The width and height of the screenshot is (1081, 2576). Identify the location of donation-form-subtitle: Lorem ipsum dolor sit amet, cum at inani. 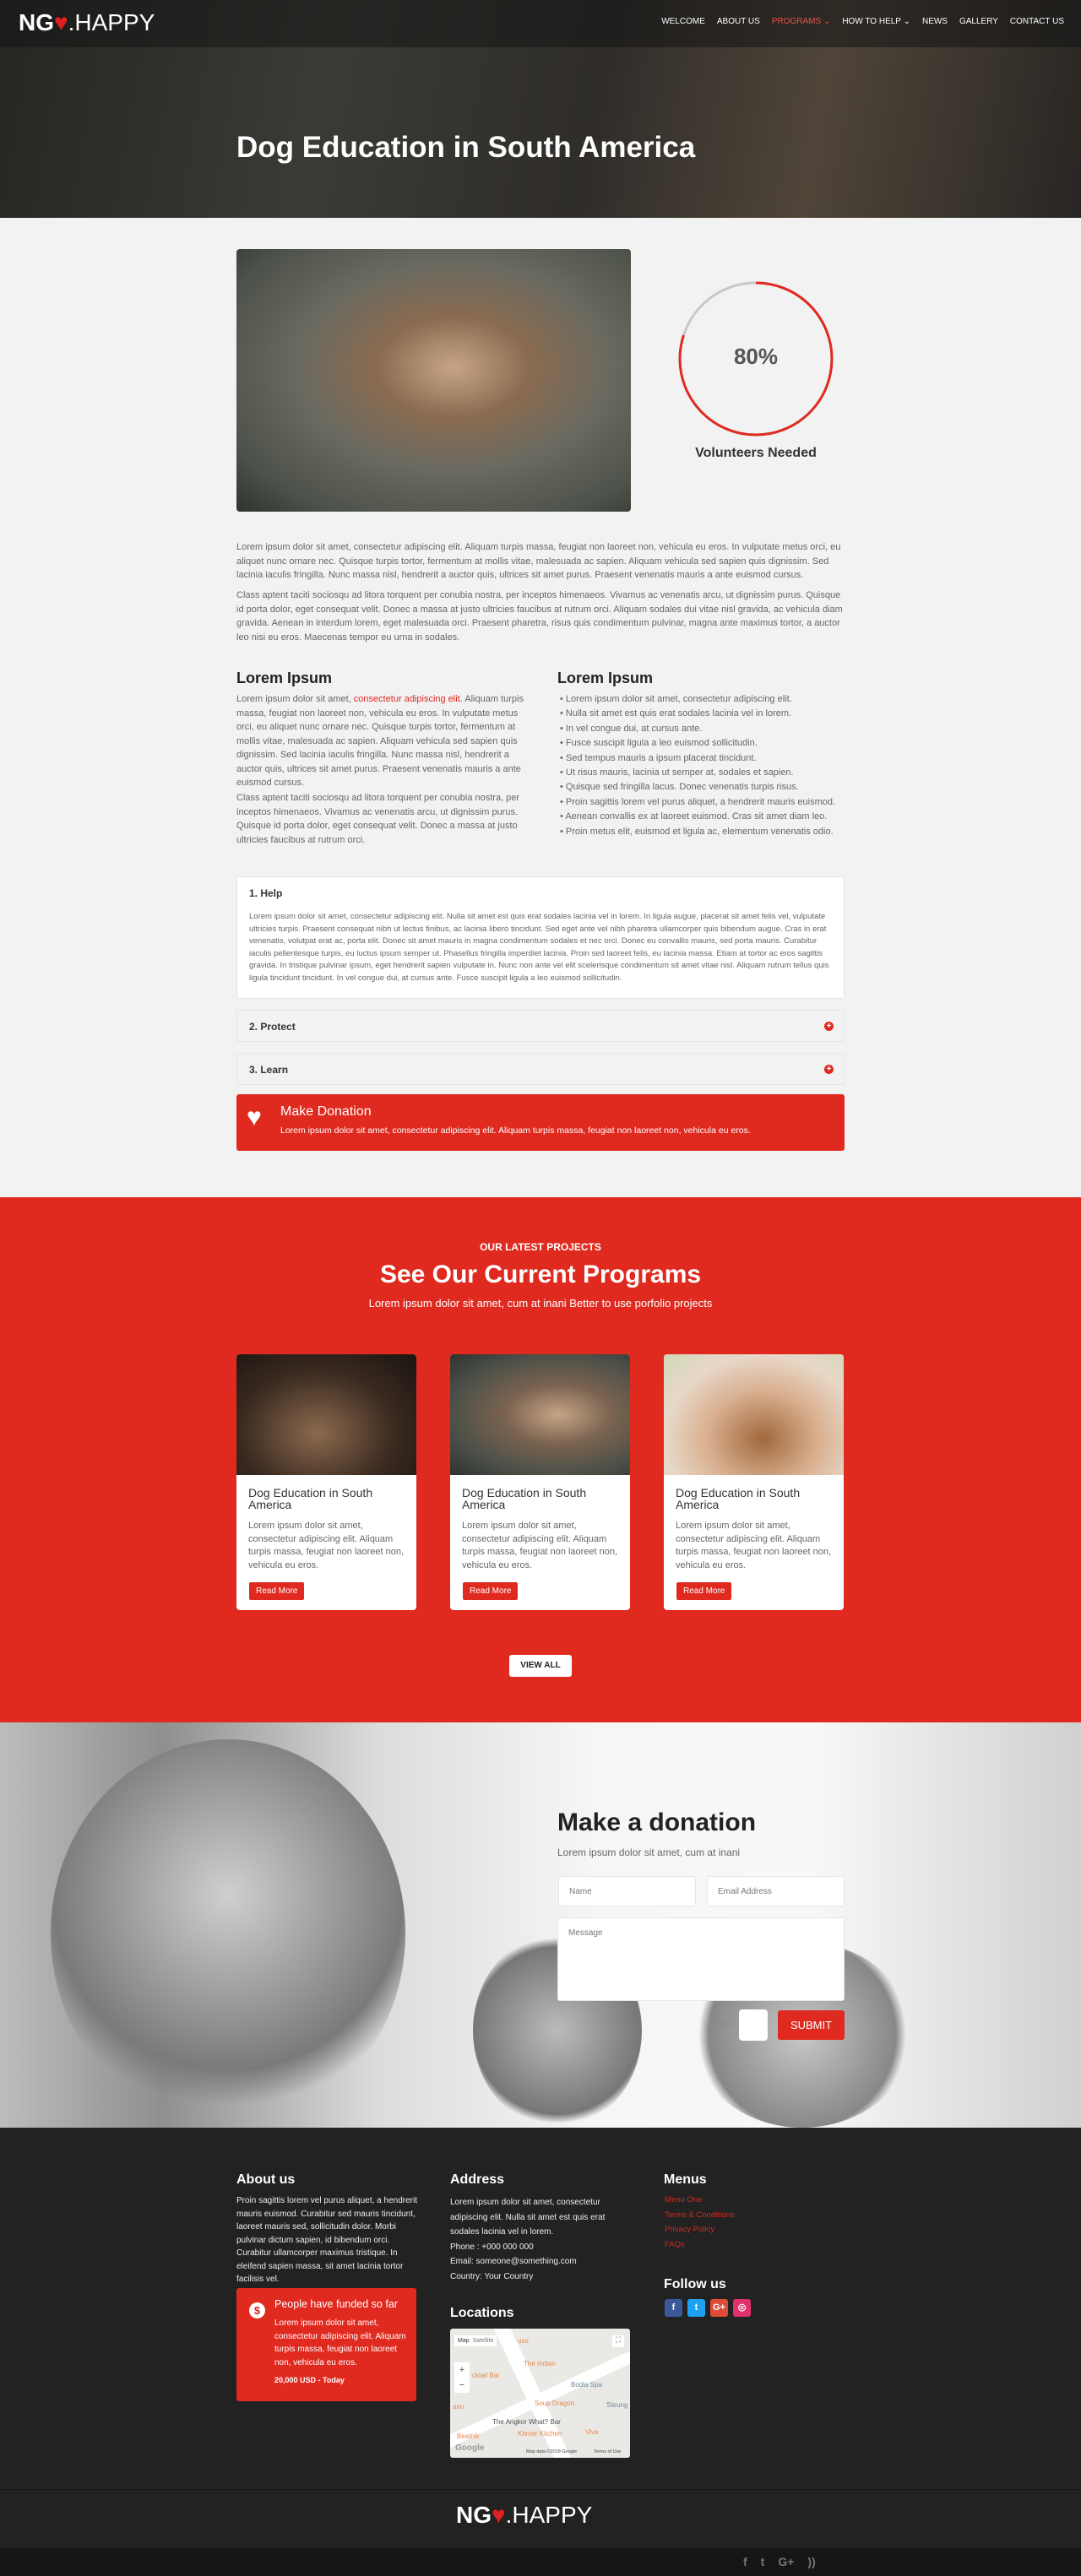
(649, 1852).